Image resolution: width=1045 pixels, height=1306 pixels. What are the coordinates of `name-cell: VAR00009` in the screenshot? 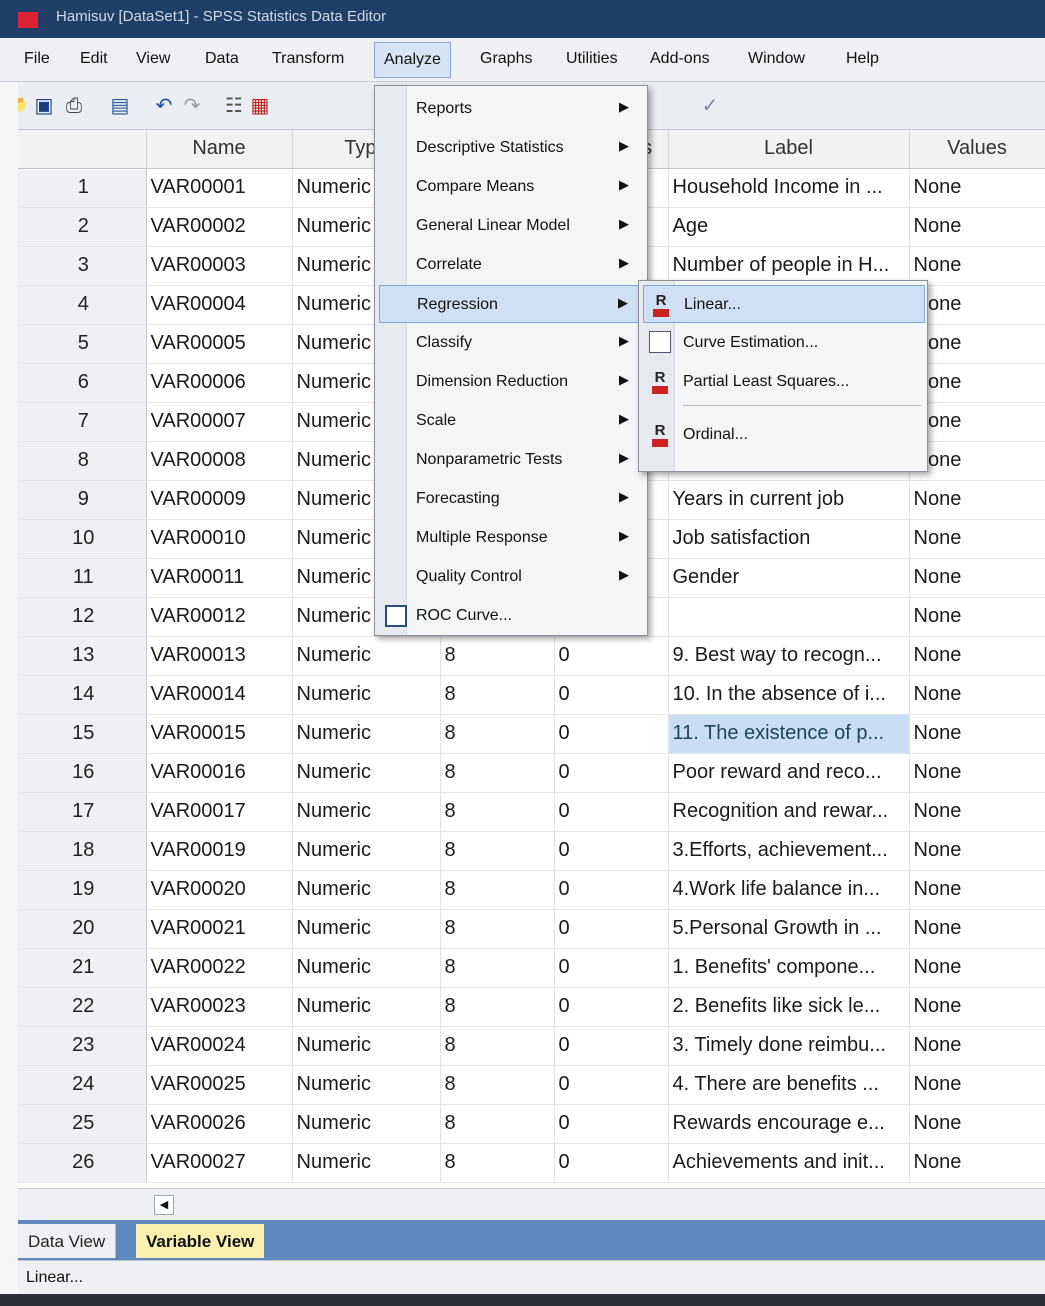 It's located at (219, 500).